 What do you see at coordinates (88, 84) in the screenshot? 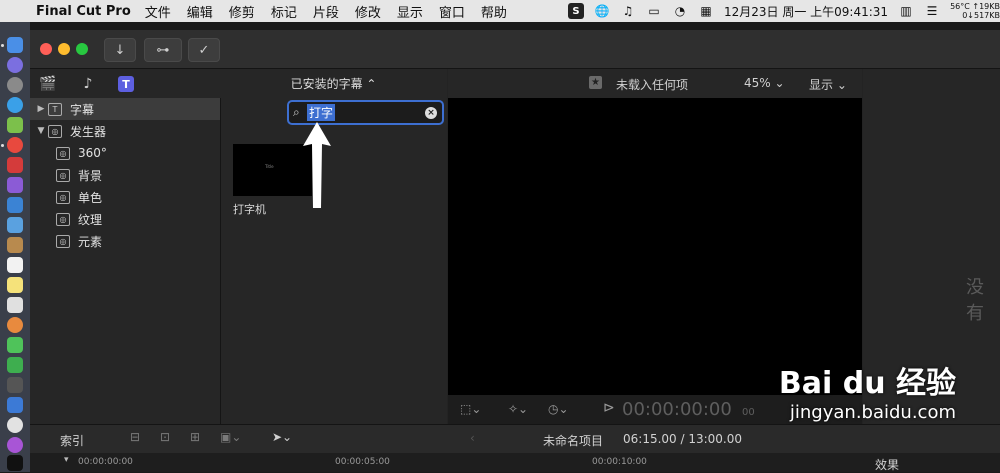
I see `photos-audio-icon: ♪` at bounding box center [88, 84].